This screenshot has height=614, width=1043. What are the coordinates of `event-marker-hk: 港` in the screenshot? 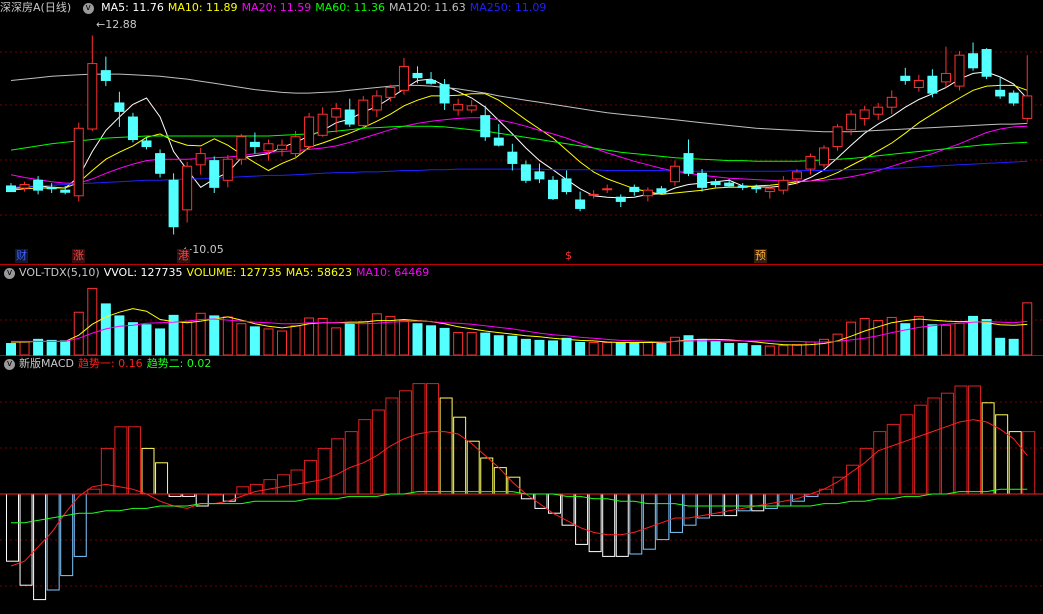 It's located at (183, 256).